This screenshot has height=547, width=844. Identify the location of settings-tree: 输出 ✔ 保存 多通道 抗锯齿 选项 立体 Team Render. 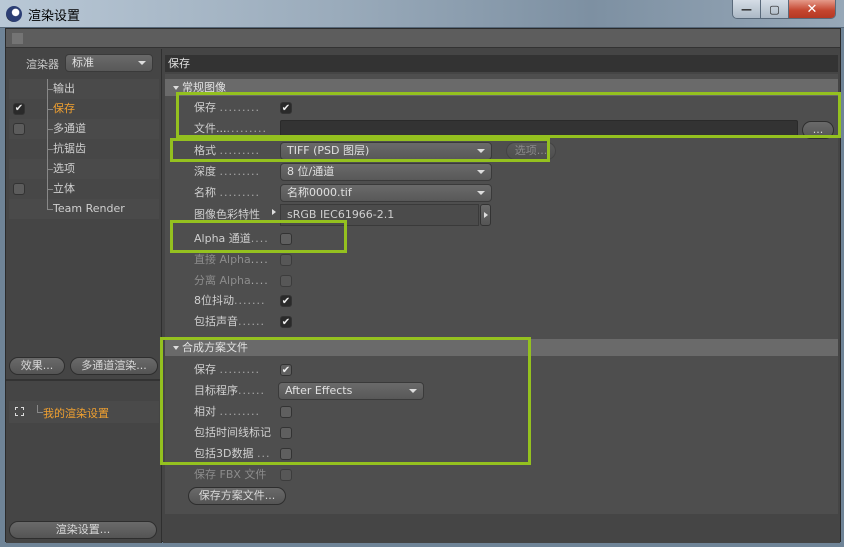
(84, 149).